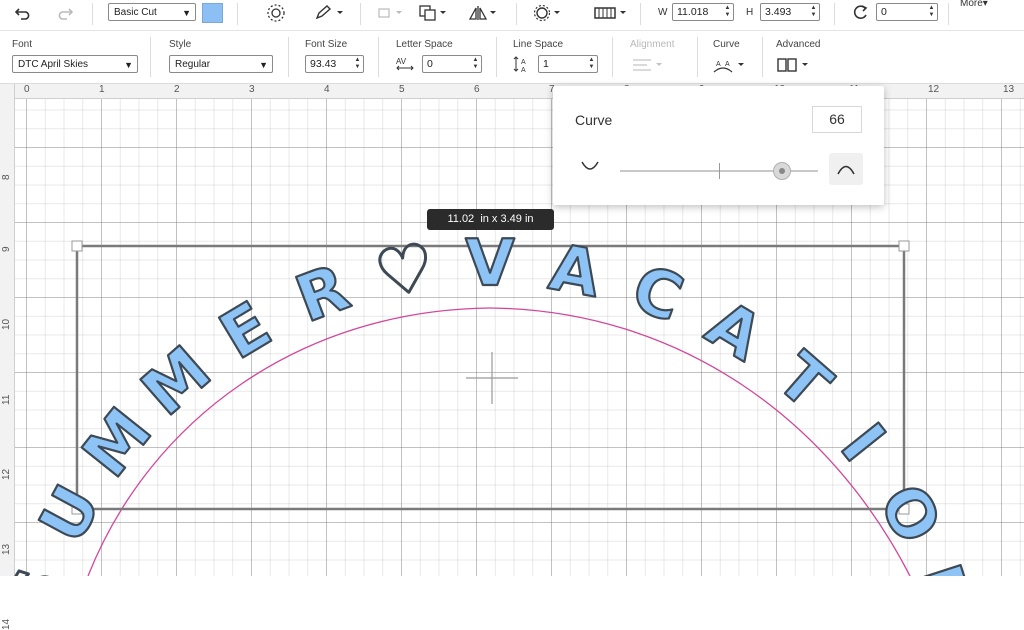 This screenshot has height=630, width=1024. What do you see at coordinates (719, 171) in the screenshot?
I see `curve-slider-center-mark` at bounding box center [719, 171].